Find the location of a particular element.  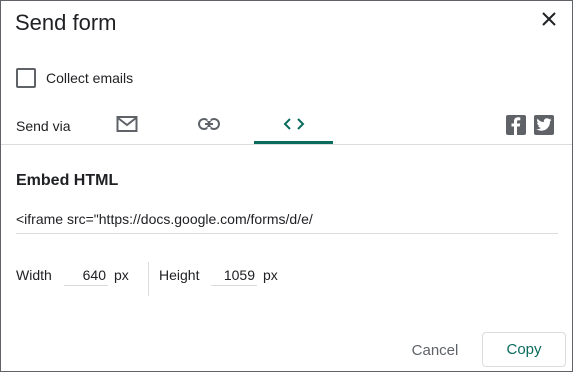

share-twitter-button is located at coordinates (544, 125).